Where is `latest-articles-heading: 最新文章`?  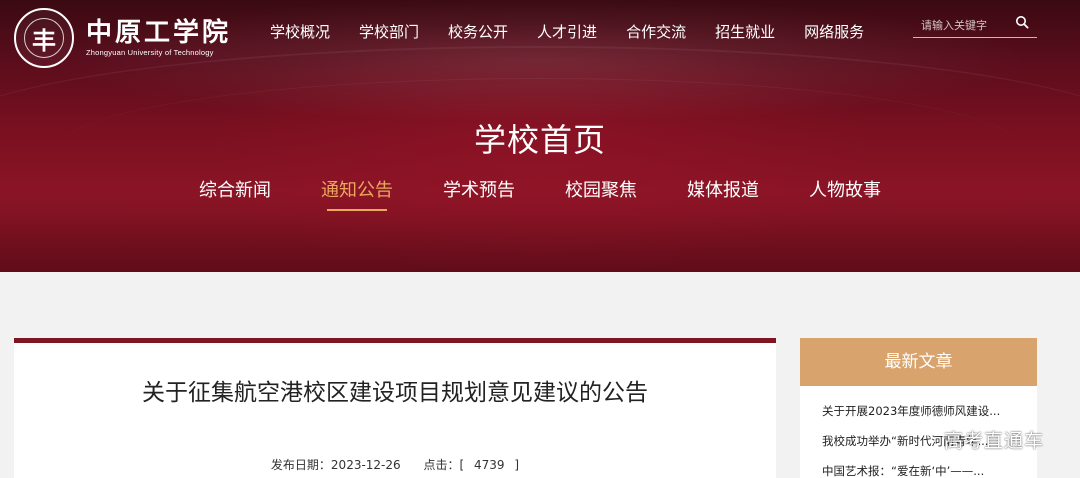 latest-articles-heading: 最新文章 is located at coordinates (918, 362).